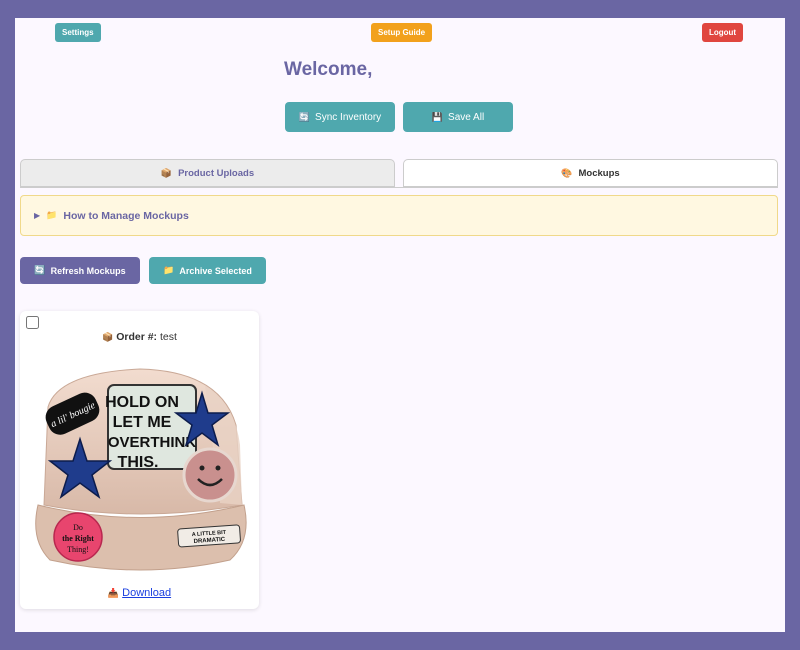  What do you see at coordinates (402, 32) in the screenshot?
I see `setup-guide-button: Setup Guide` at bounding box center [402, 32].